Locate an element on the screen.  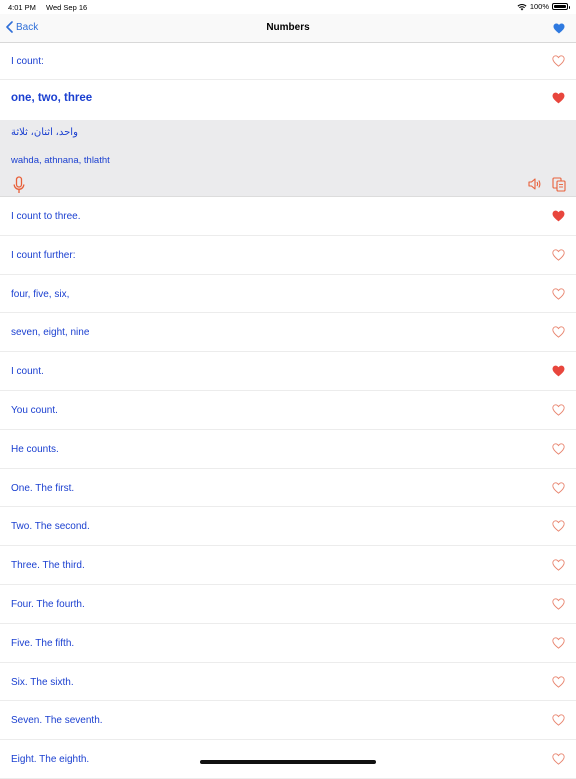
phrase-text: I count to three. is located at coordinates (46, 216).